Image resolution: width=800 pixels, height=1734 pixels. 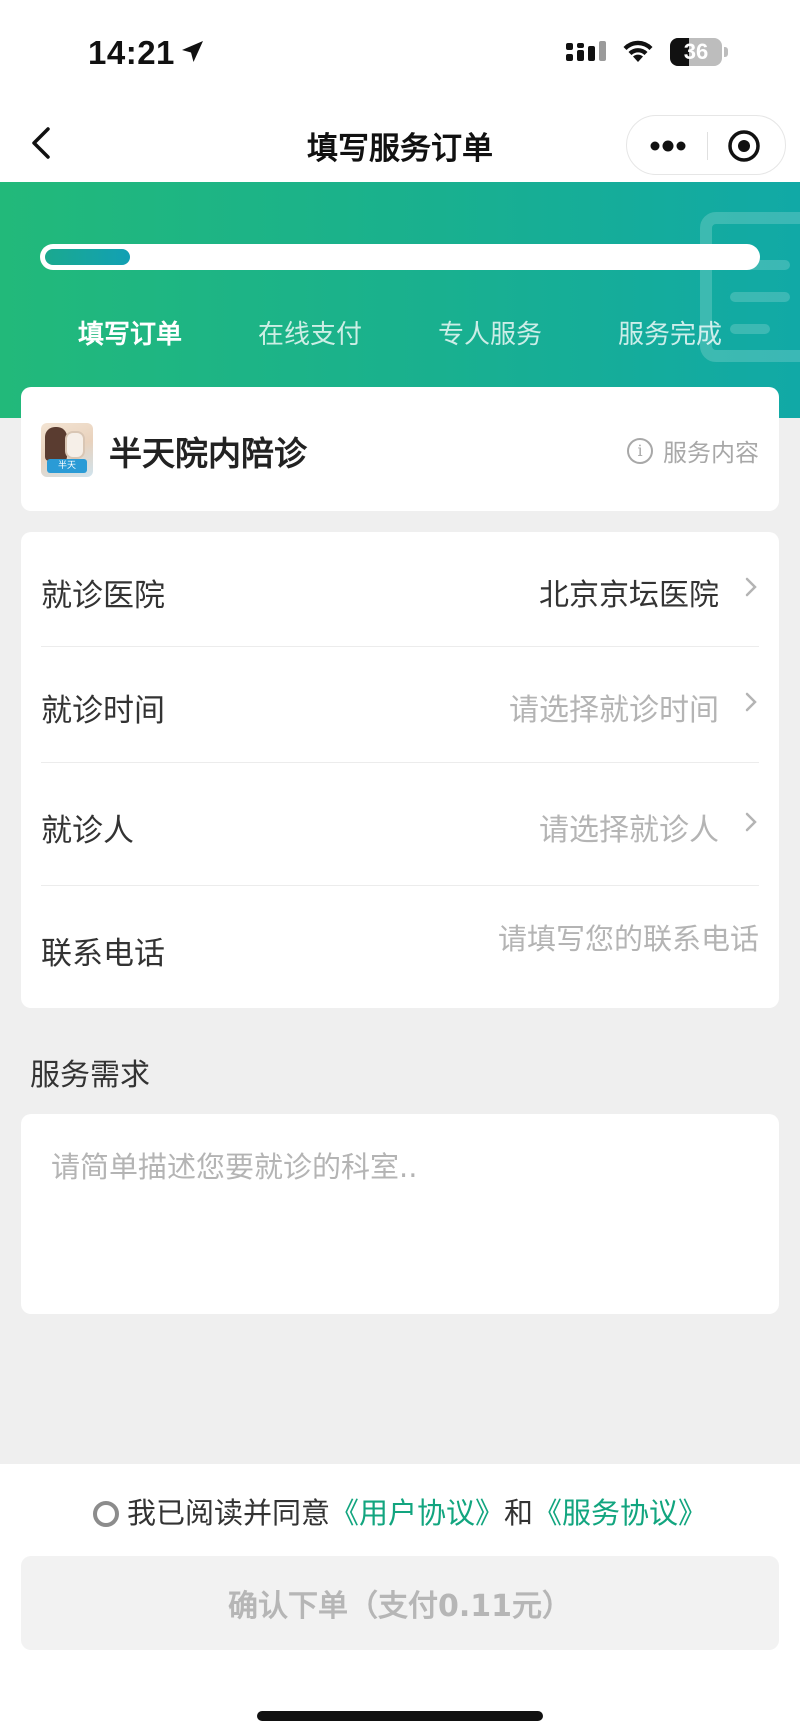 I want to click on miniprogram-capsule, so click(x=706, y=145).